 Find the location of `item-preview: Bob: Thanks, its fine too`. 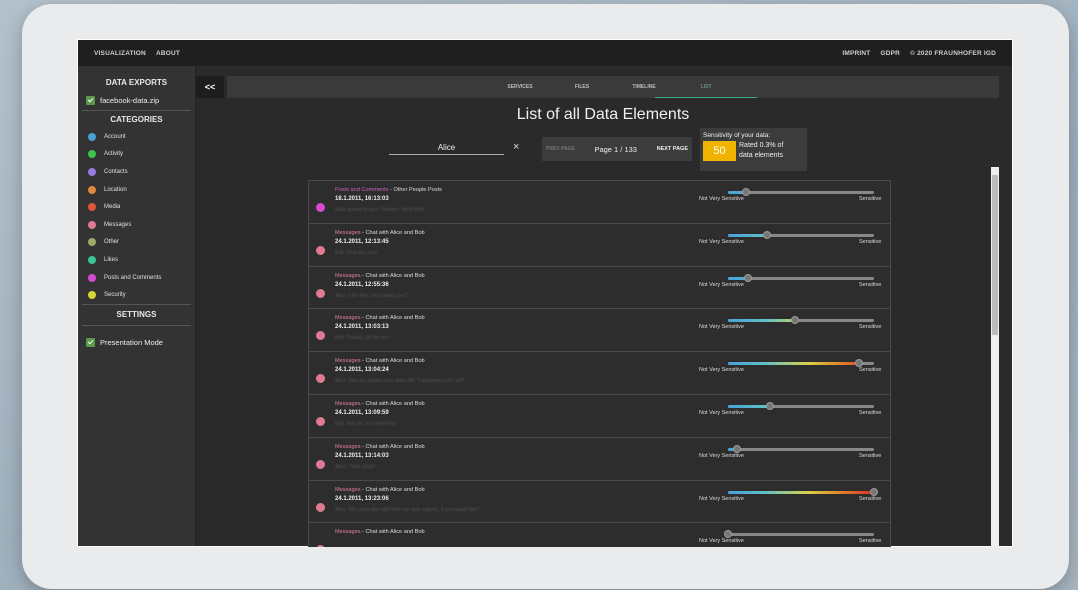

item-preview: Bob: Thanks, its fine too is located at coordinates (362, 338).